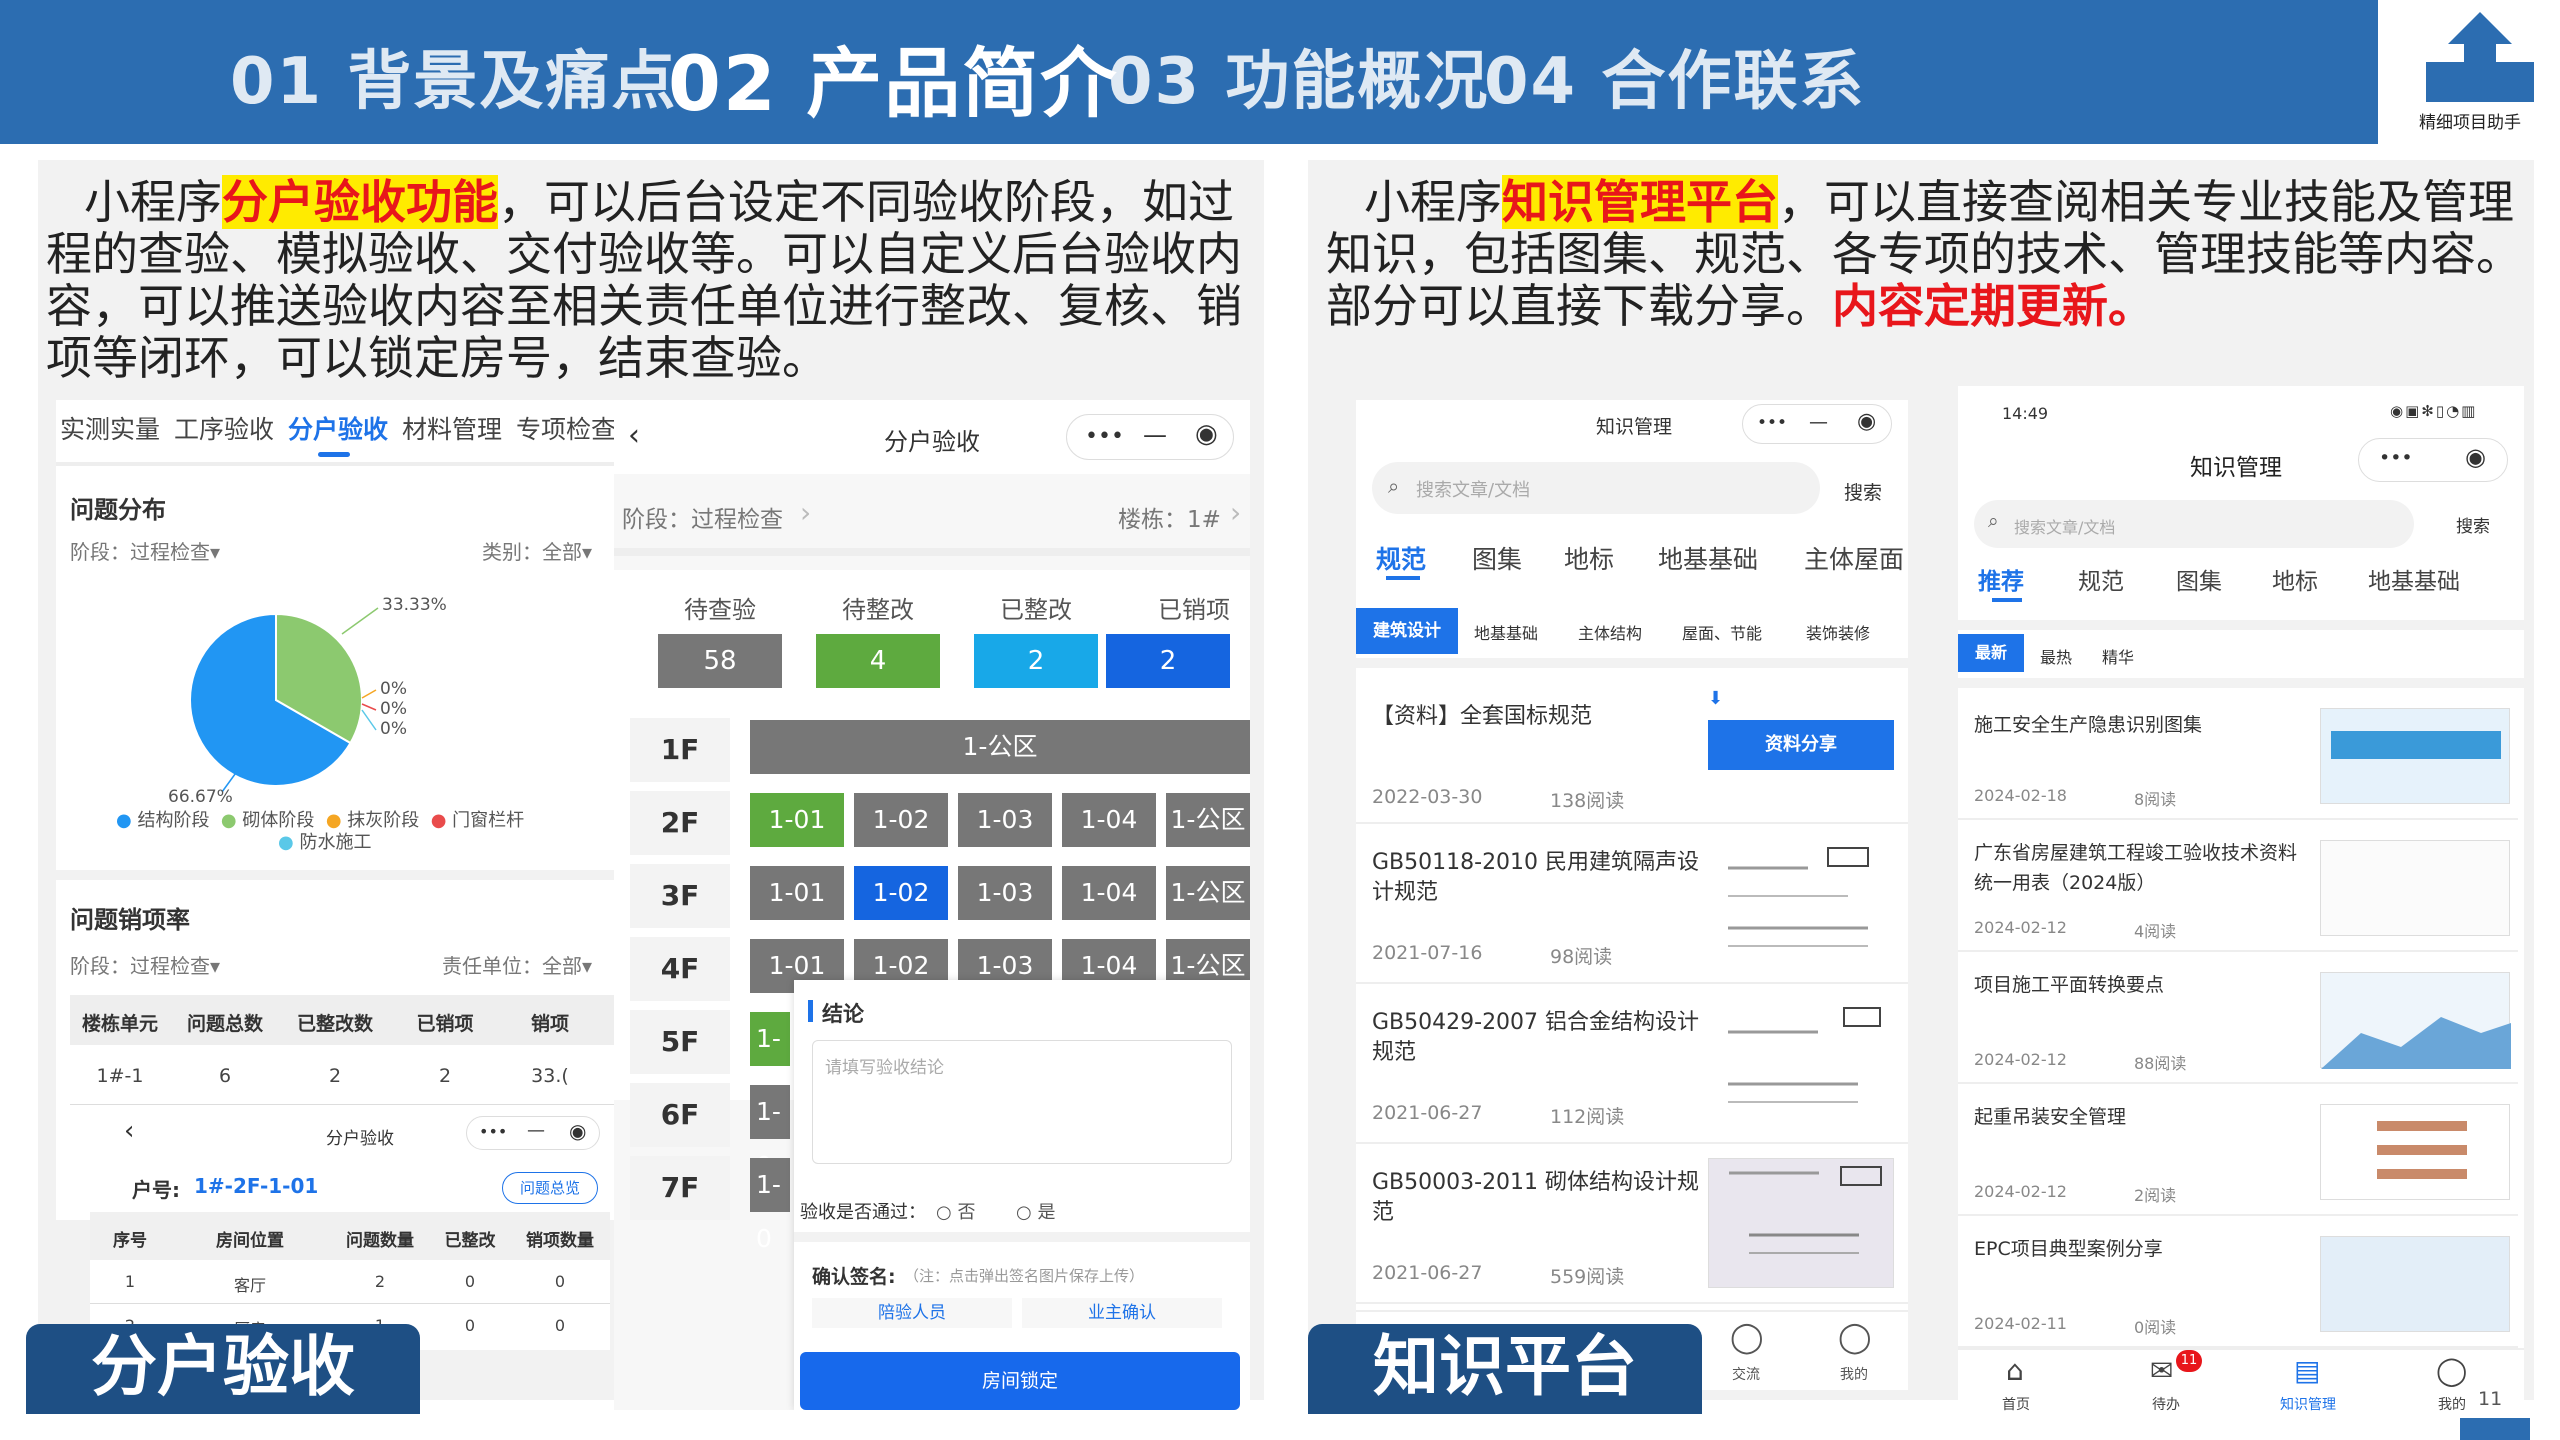  I want to click on k2-nav-knowledge: 知识管理, so click(2308, 1404).